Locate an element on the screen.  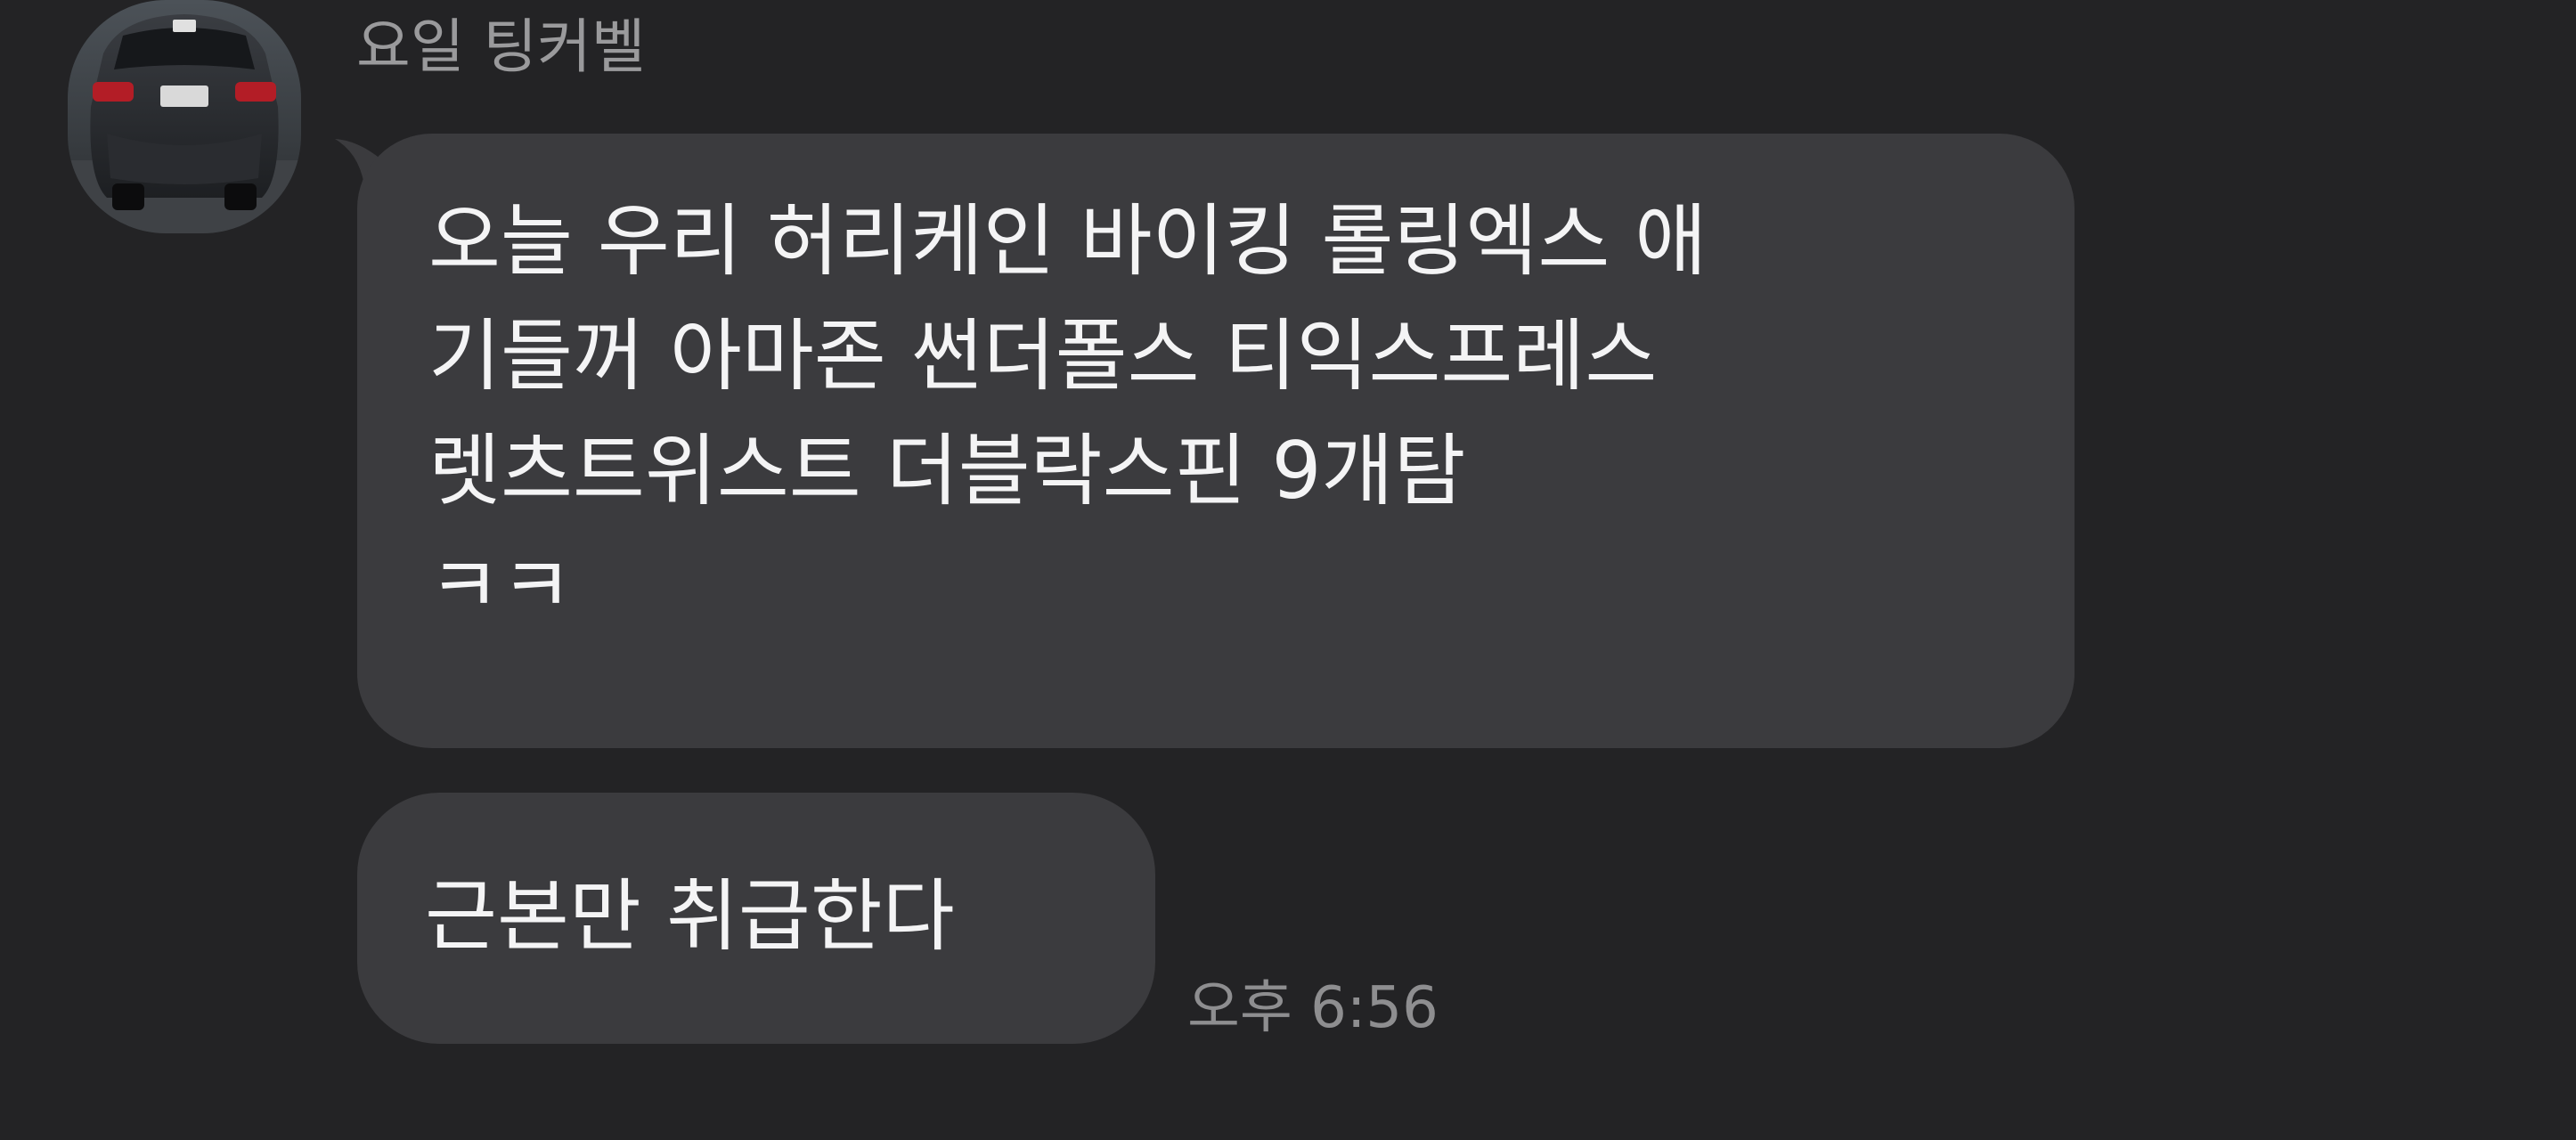
message-bubble: 근본만 취급한다 is located at coordinates (756, 918).